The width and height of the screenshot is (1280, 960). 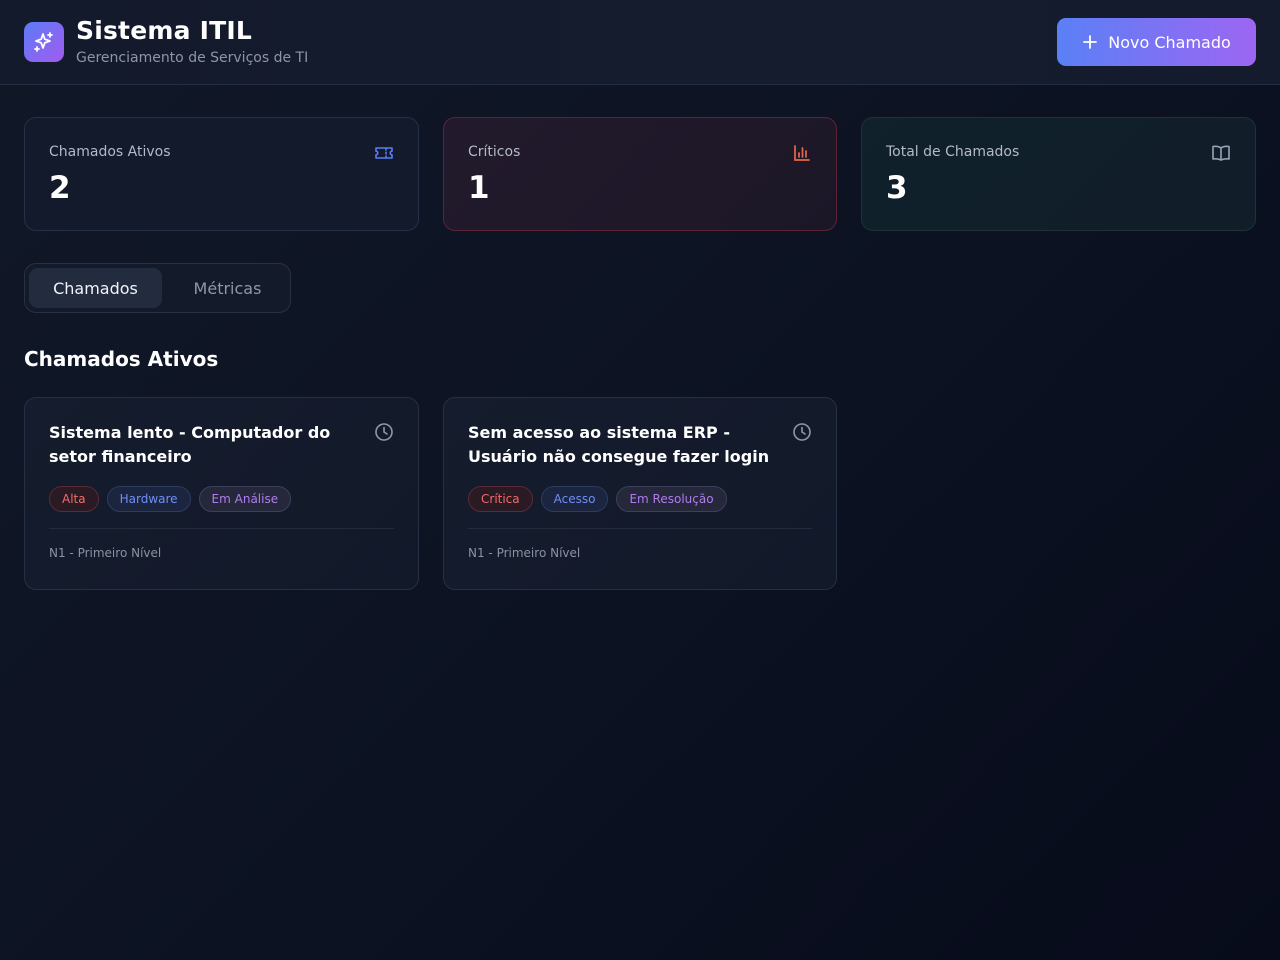 What do you see at coordinates (148, 499) in the screenshot?
I see `category-badge: Hardware` at bounding box center [148, 499].